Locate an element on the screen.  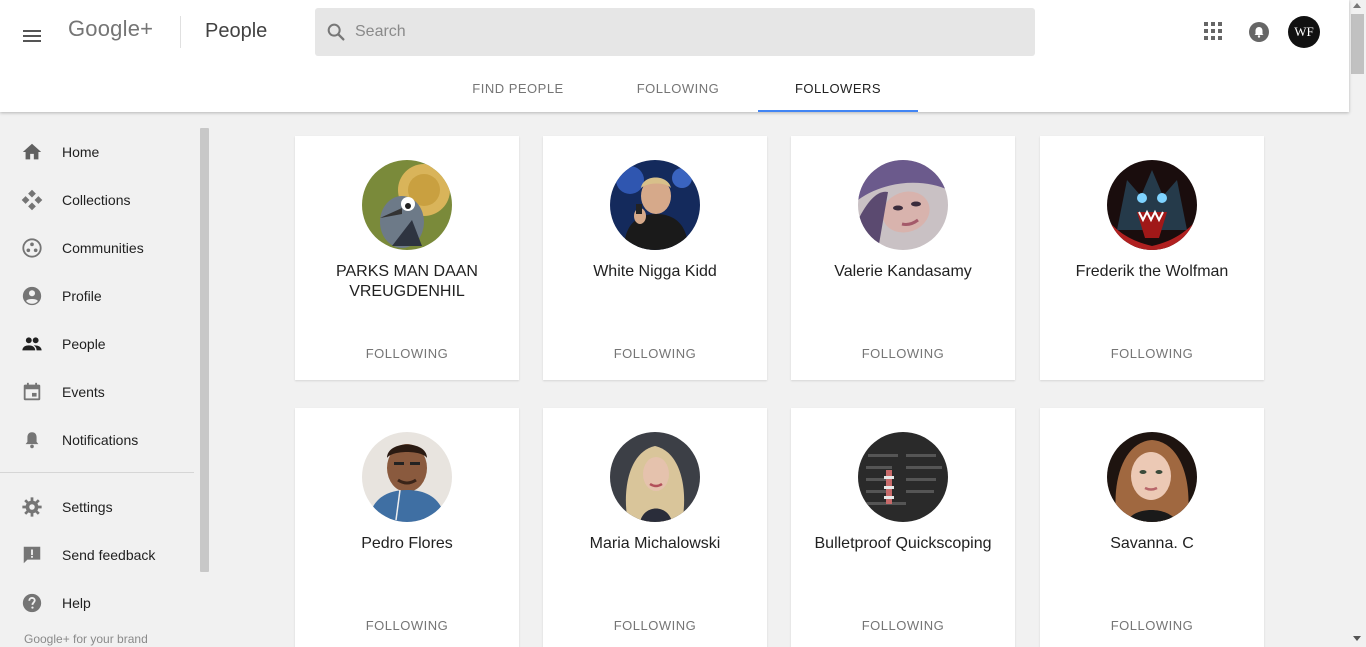
sidebar-item-send-feedback: Send feedback is located at coordinates (97, 555).